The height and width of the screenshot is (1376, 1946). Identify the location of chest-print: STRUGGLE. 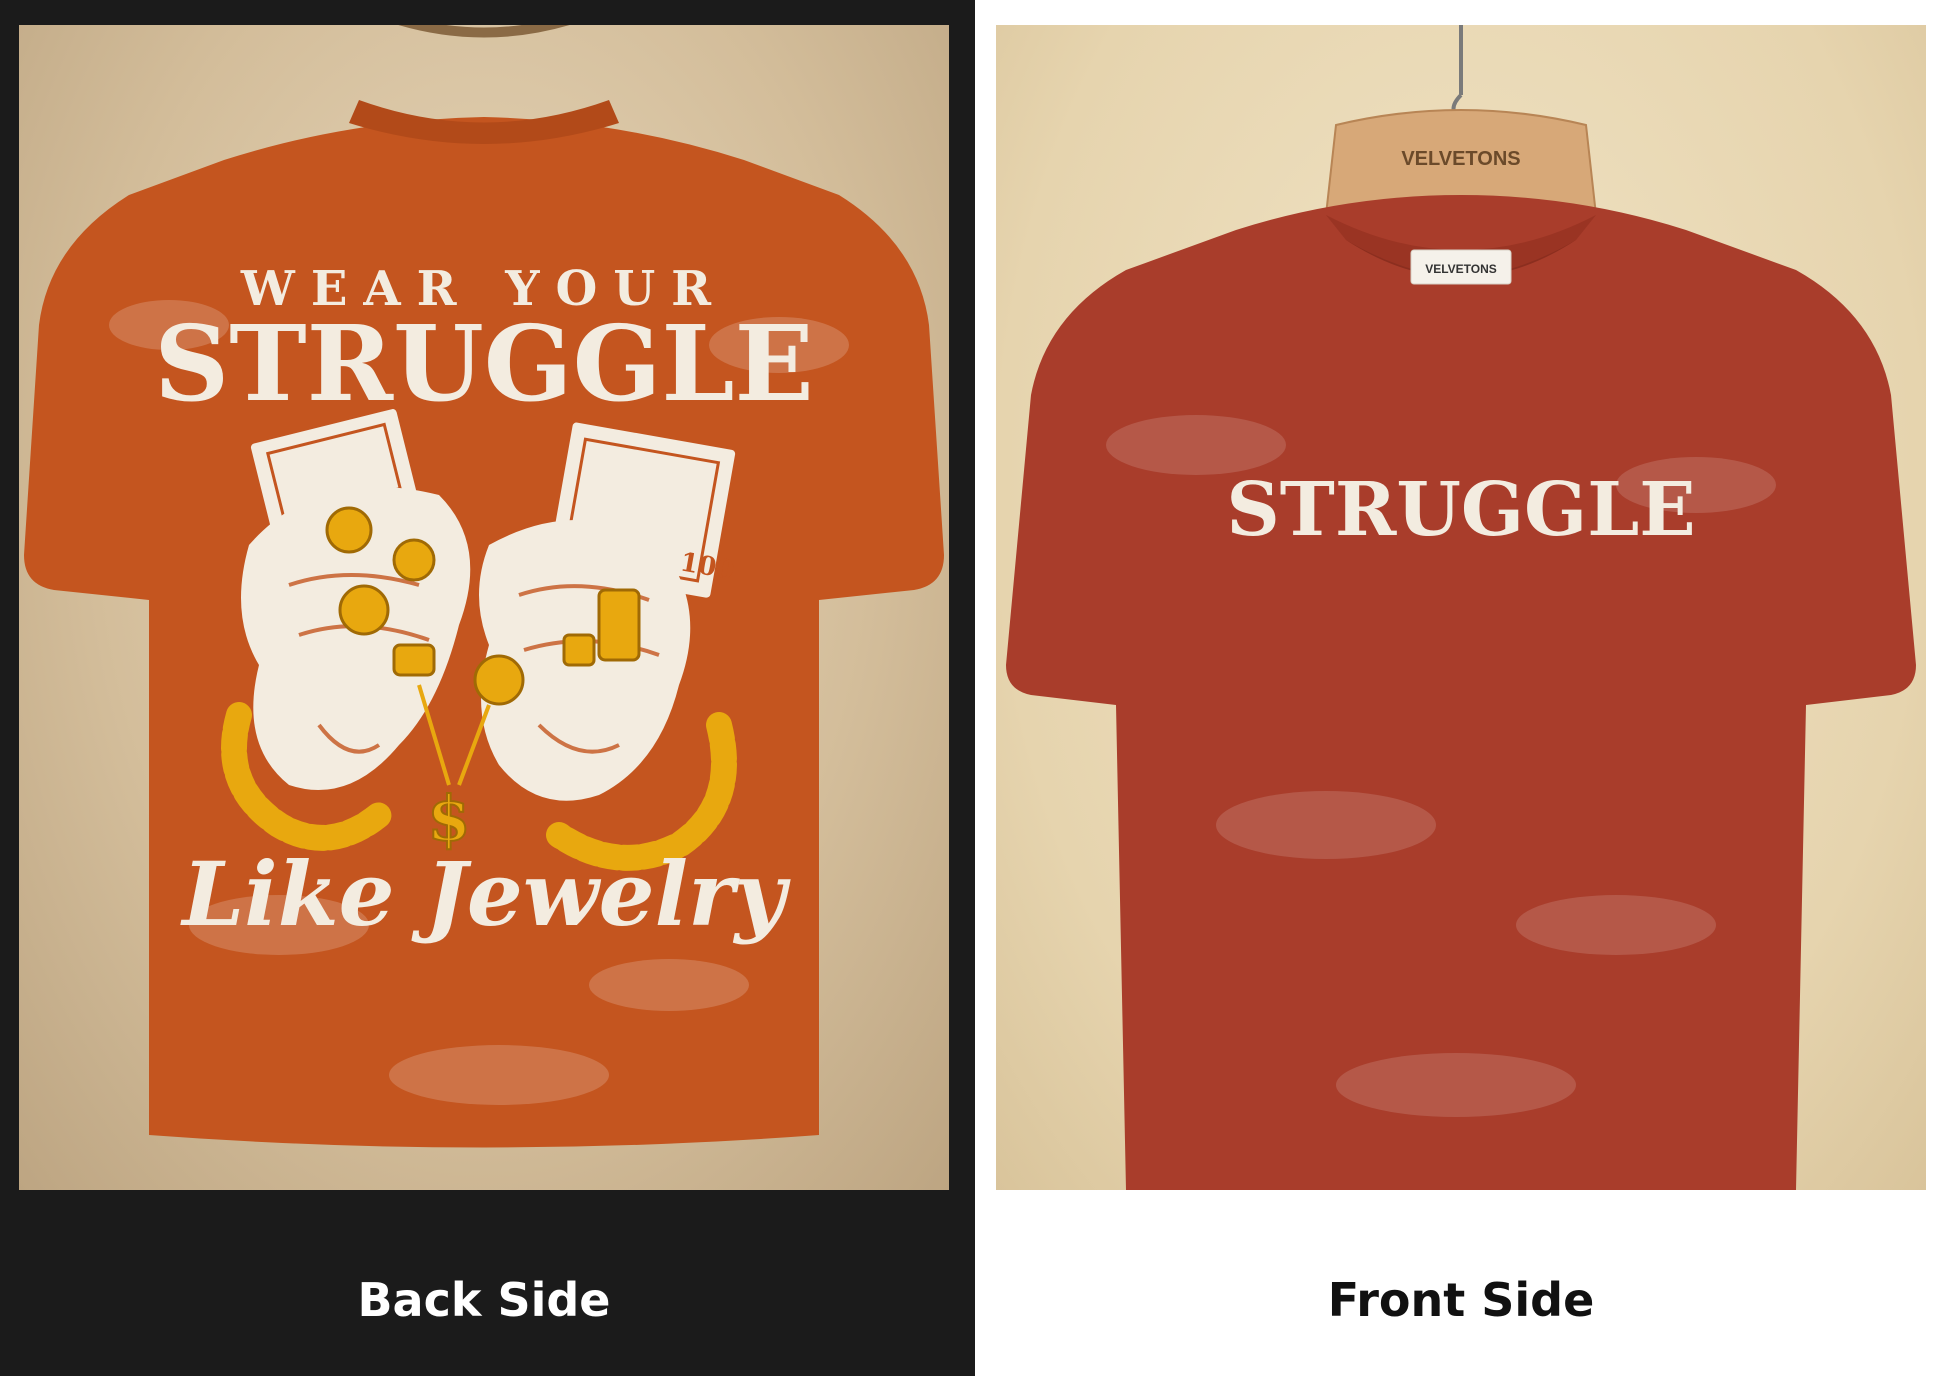
(1460, 510).